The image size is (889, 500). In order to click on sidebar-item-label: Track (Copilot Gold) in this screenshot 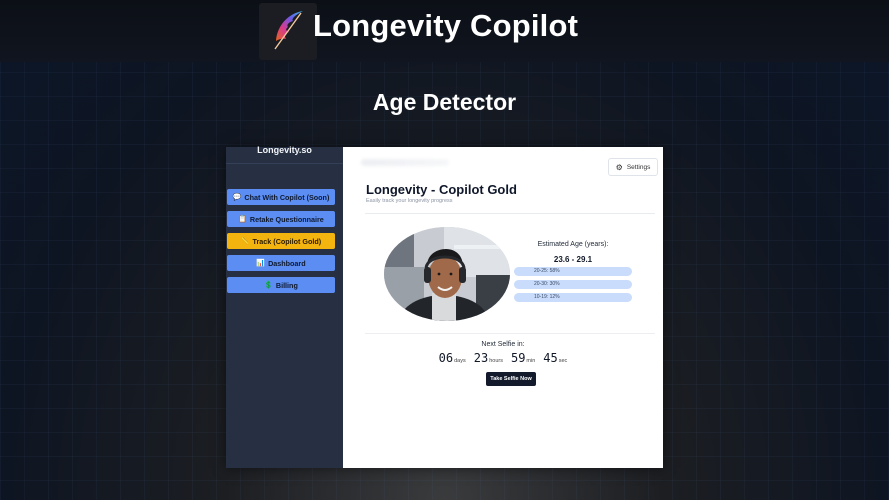, I will do `click(287, 241)`.